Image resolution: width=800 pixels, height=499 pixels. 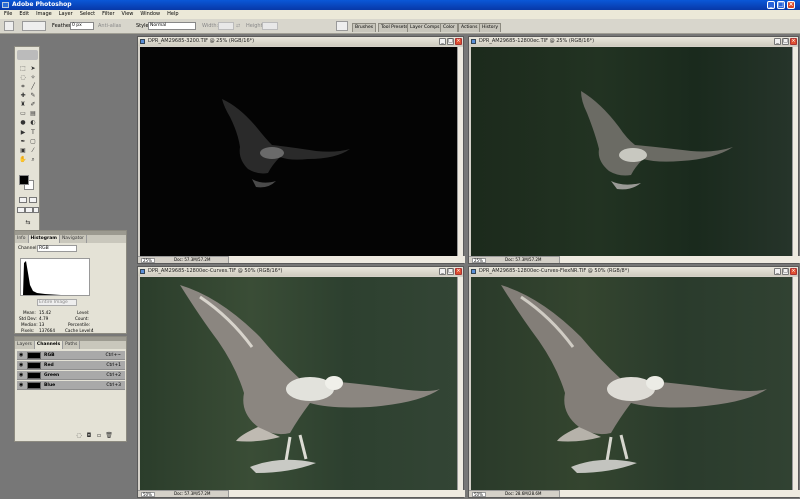 I want to click on quickmask-mode-icon, so click(x=33, y=200).